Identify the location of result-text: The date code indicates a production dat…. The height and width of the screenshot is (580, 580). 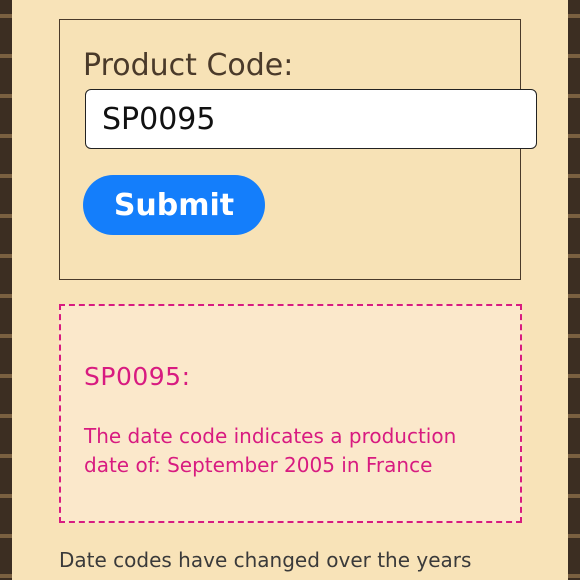
(270, 450).